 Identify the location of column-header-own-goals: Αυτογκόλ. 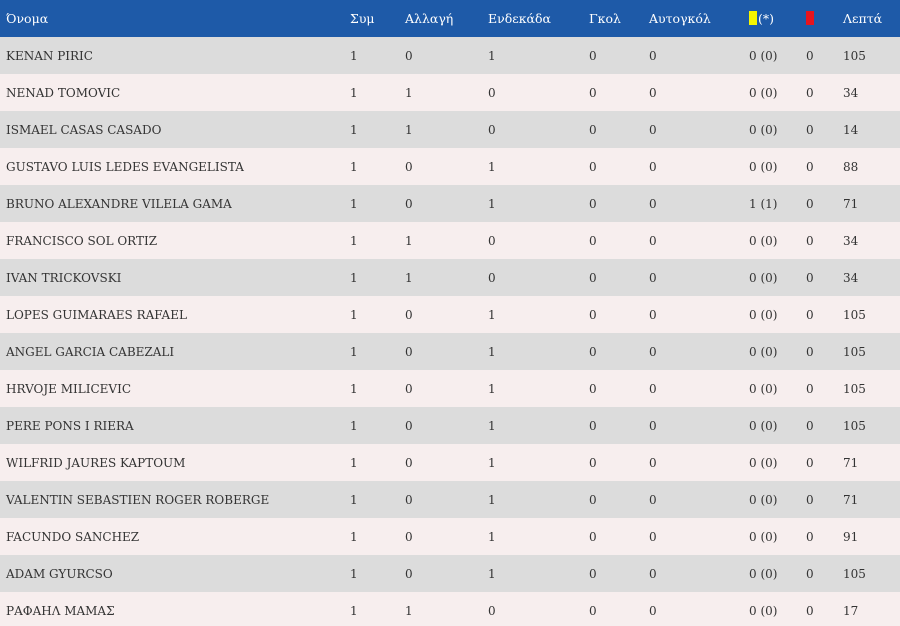
(699, 18).